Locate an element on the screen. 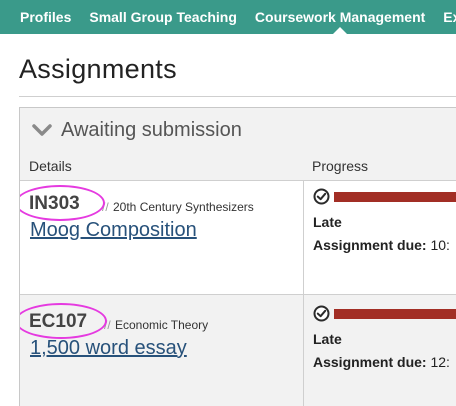  assignment-title-link: 1,500 word essay is located at coordinates (108, 348).